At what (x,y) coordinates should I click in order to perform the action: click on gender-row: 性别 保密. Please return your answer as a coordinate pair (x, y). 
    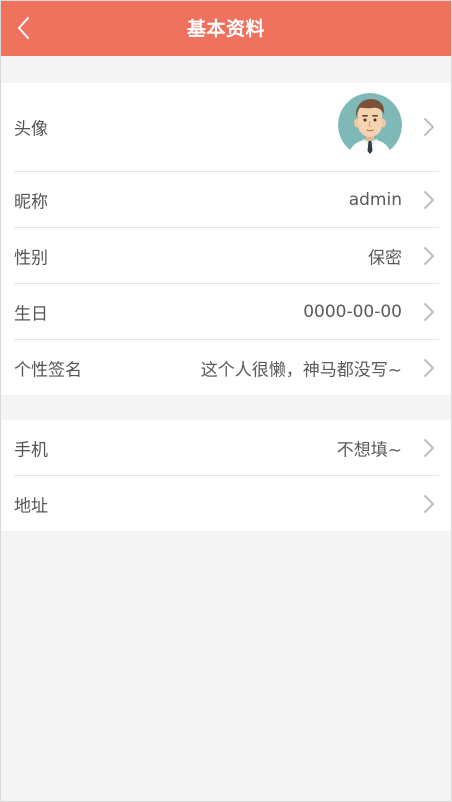
    Looking at the image, I should click on (226, 256).